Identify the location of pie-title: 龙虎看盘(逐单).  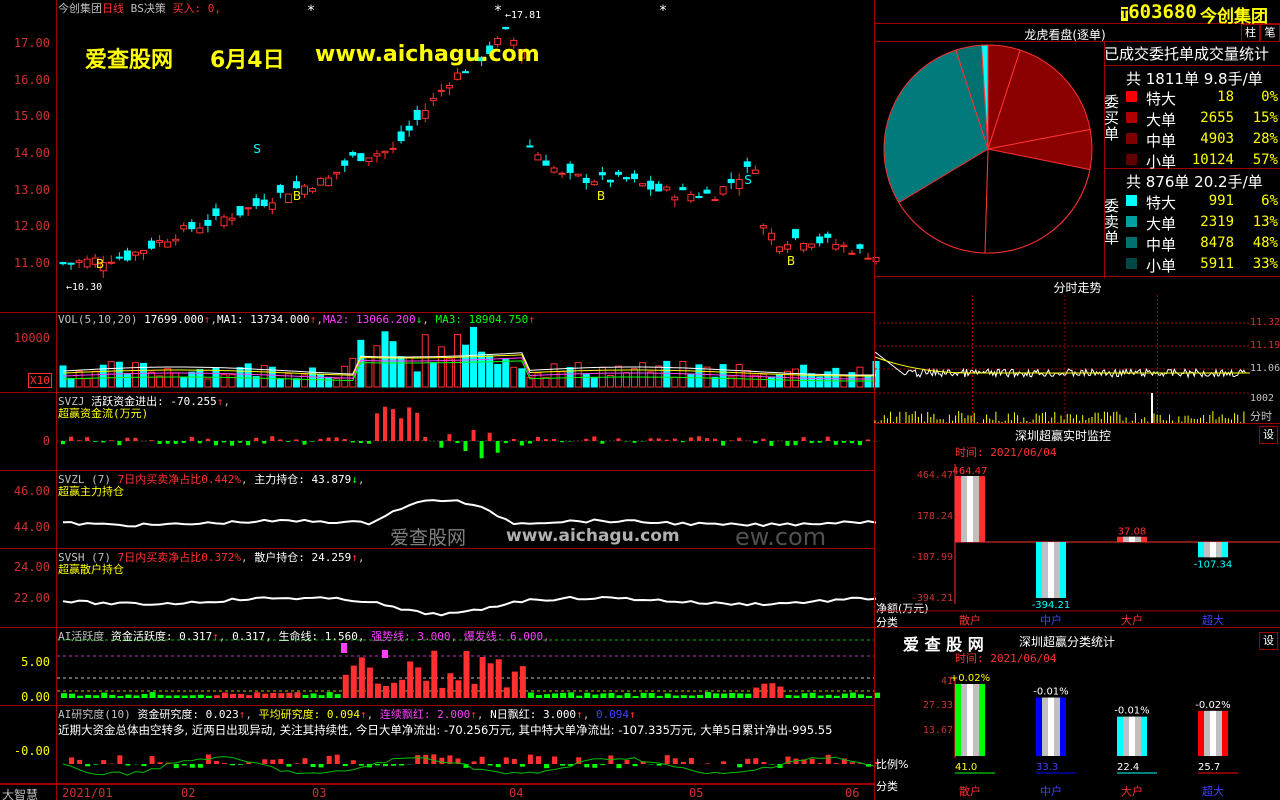
(1065, 35).